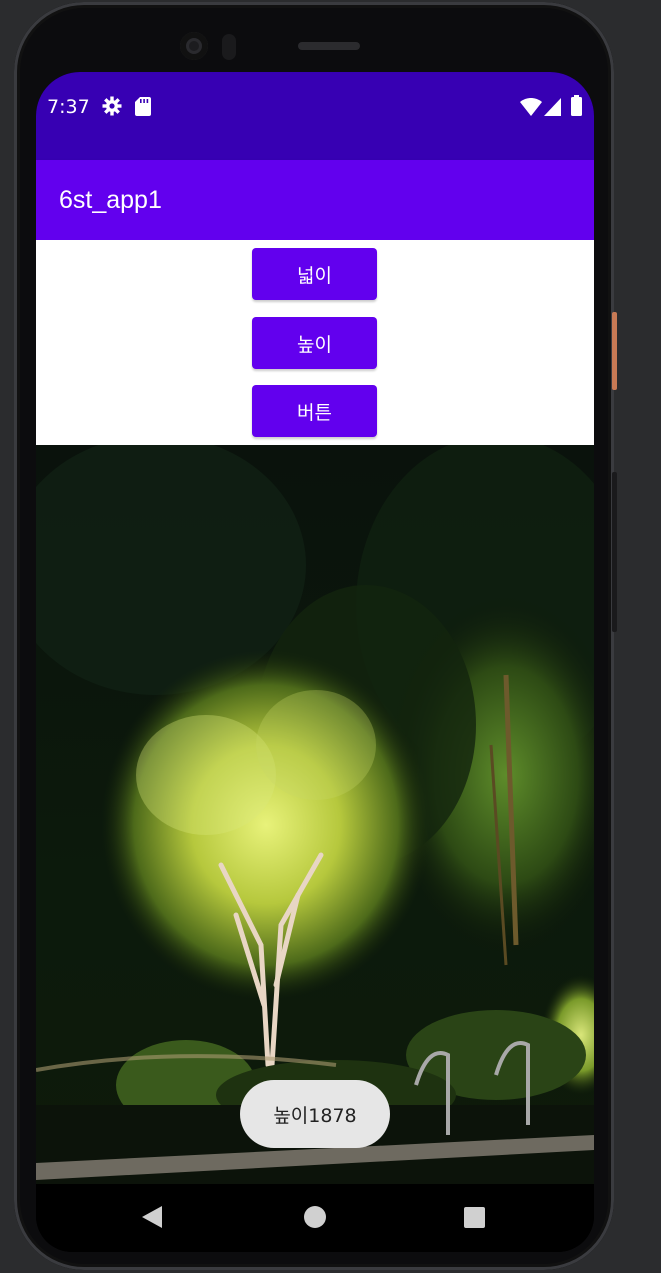 This screenshot has height=1273, width=661. Describe the element at coordinates (314, 411) in the screenshot. I see `generic-button: 버튼` at that location.